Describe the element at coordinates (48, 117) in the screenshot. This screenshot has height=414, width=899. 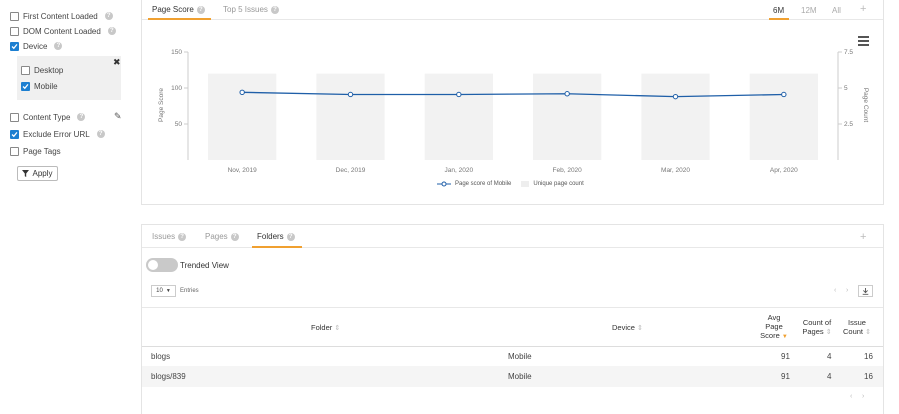
I see `filter-content-type: Content Type ?` at that location.